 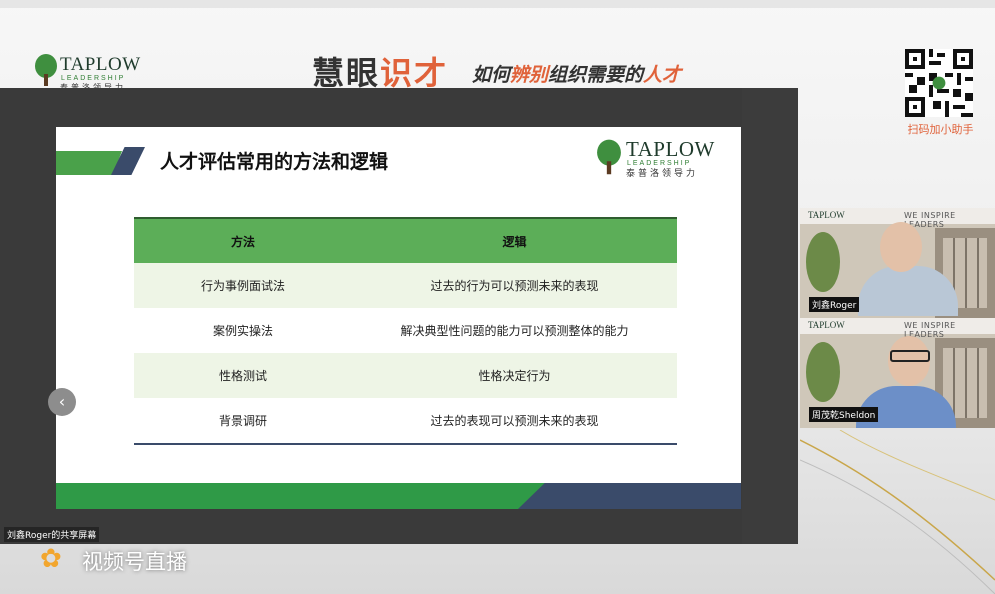 What do you see at coordinates (770, 316) in the screenshot?
I see `shared-screen-margin` at bounding box center [770, 316].